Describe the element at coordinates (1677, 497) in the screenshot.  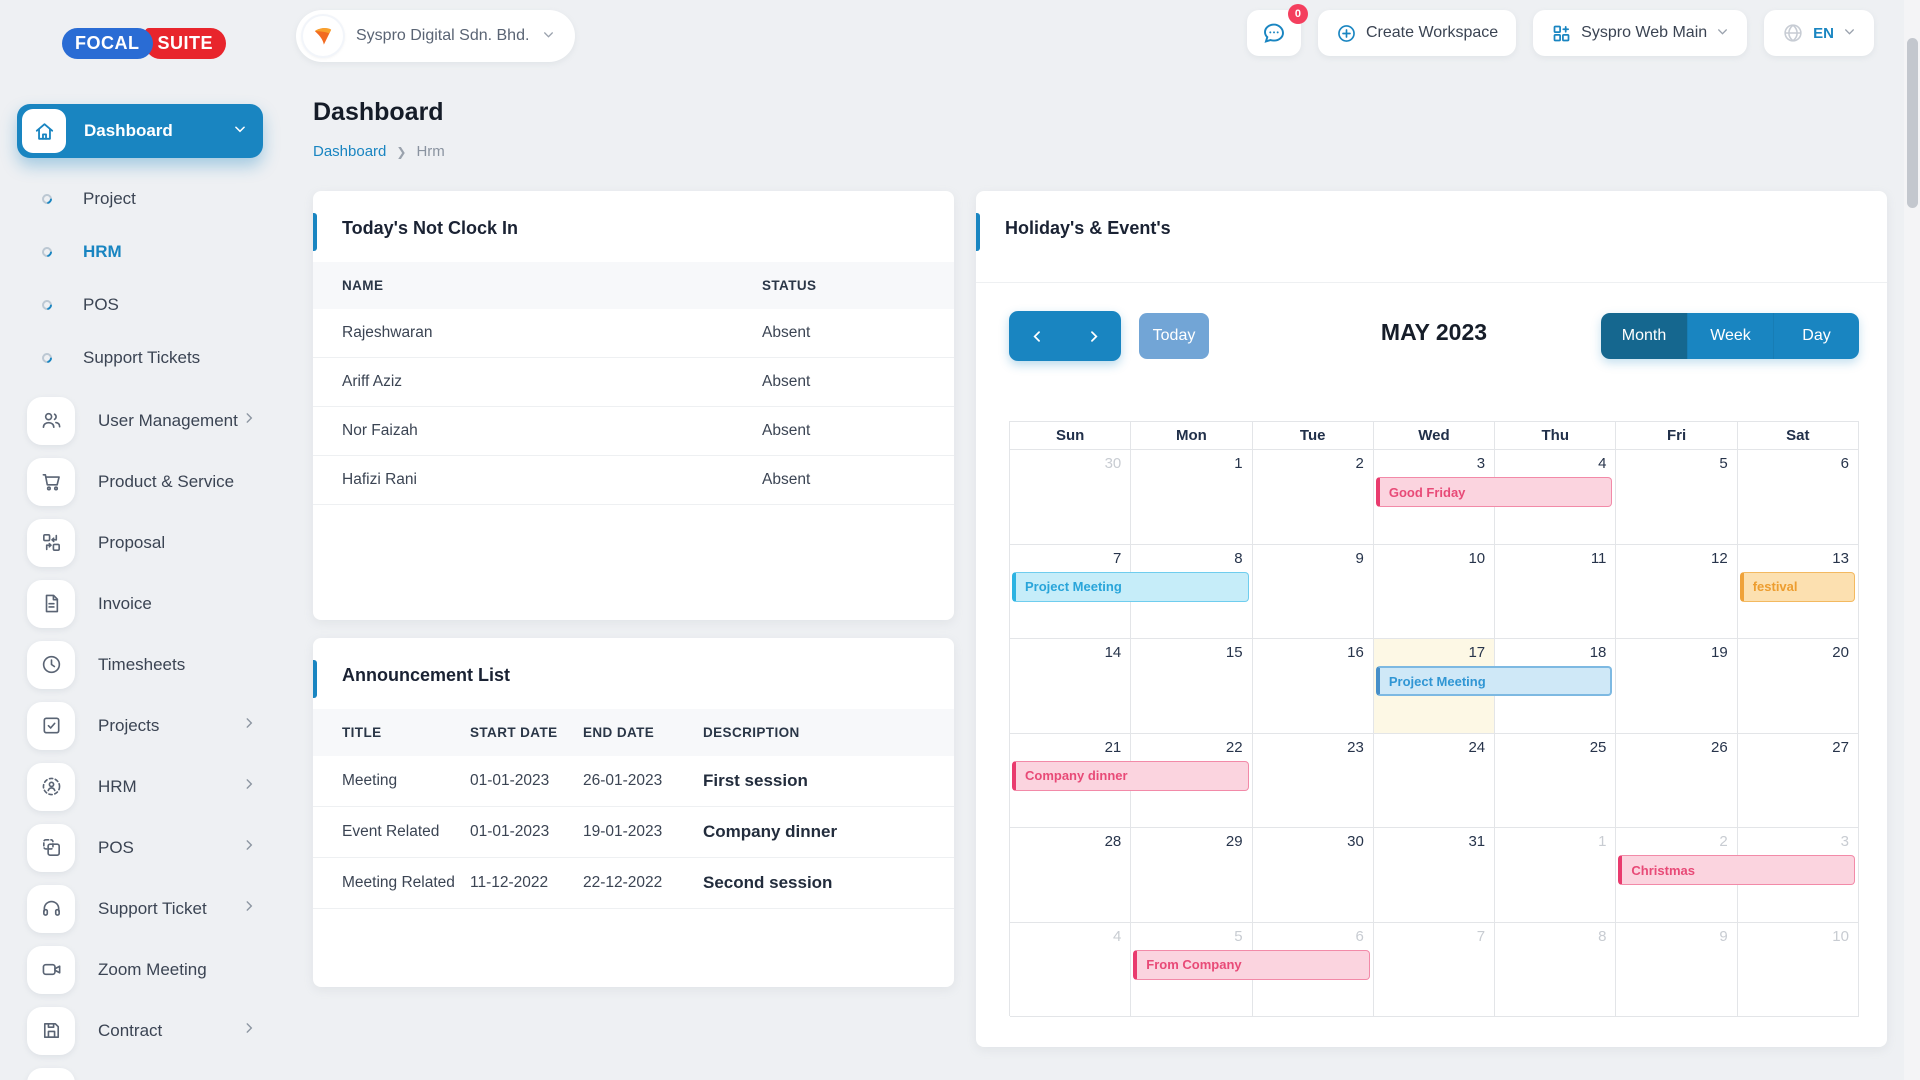
I see `calendar-day-cell: 5` at that location.